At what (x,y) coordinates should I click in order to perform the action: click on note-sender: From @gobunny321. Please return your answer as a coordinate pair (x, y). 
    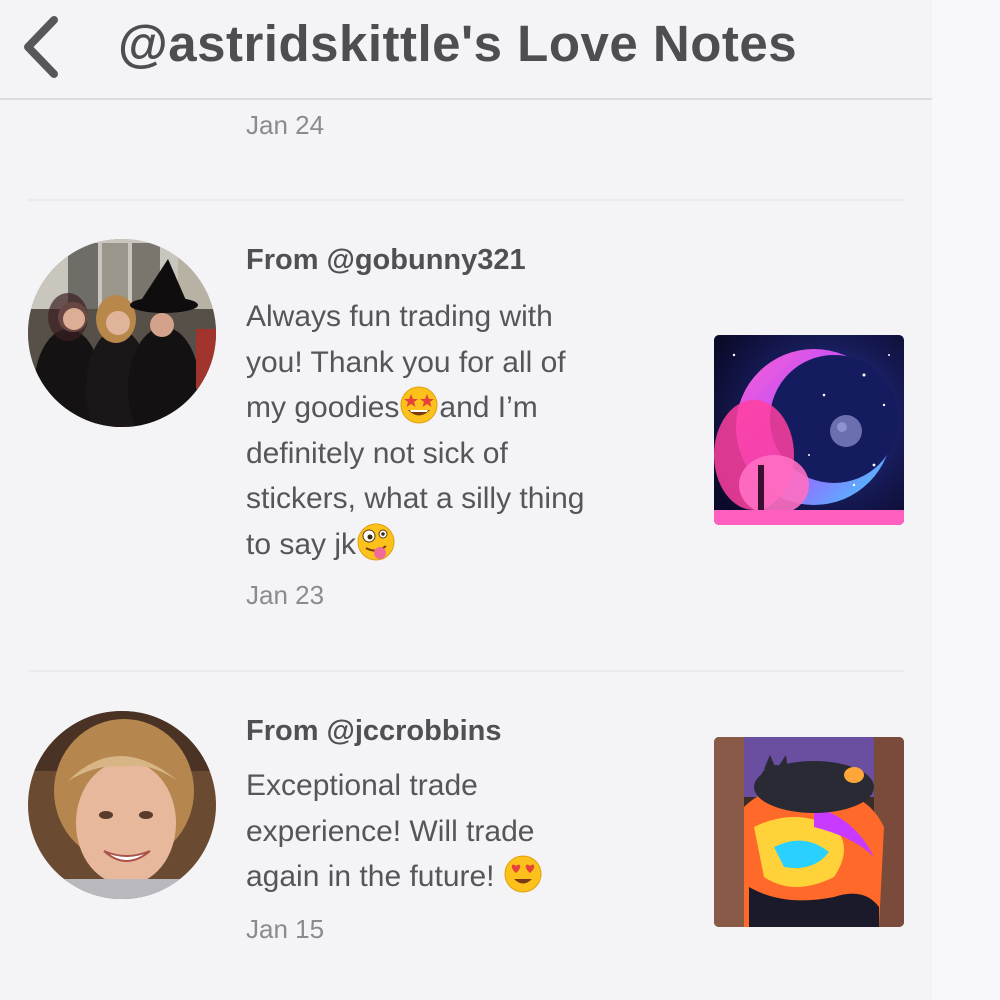
    Looking at the image, I should click on (386, 260).